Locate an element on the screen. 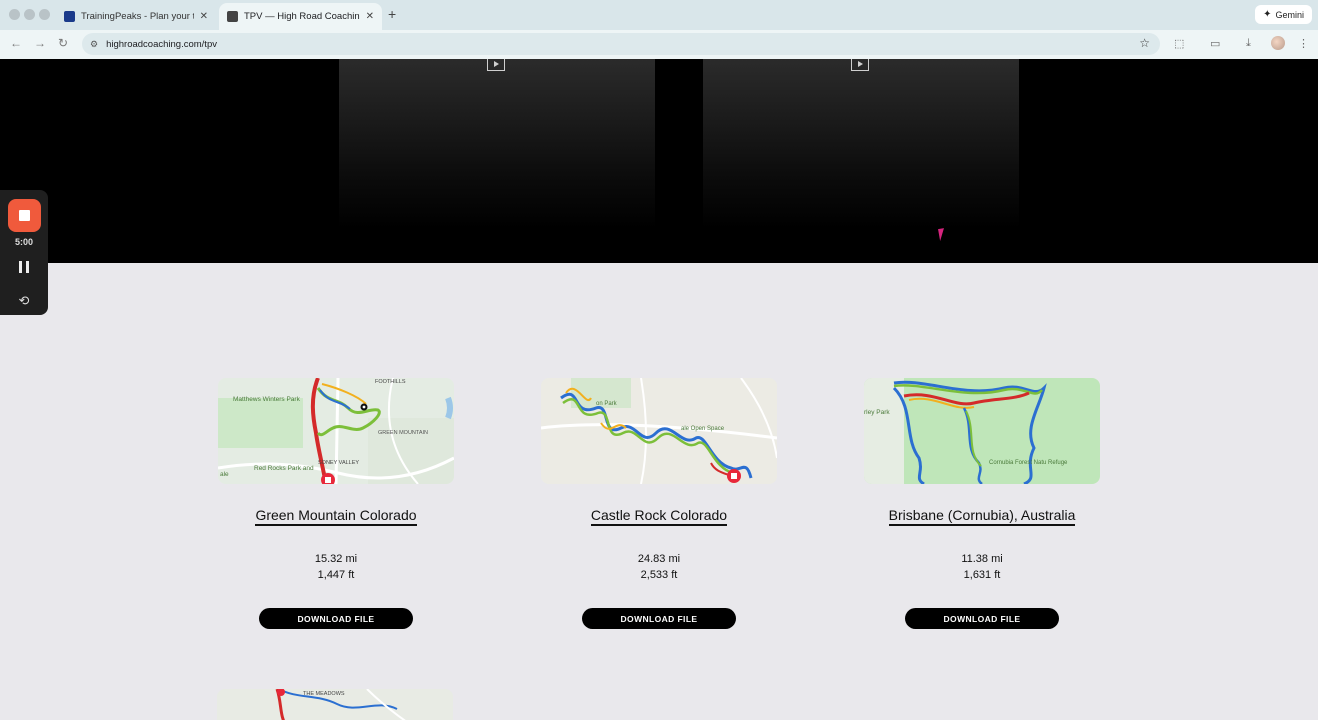 Image resolution: width=1318 pixels, height=720 pixels. map-label: rley Park is located at coordinates (877, 412).